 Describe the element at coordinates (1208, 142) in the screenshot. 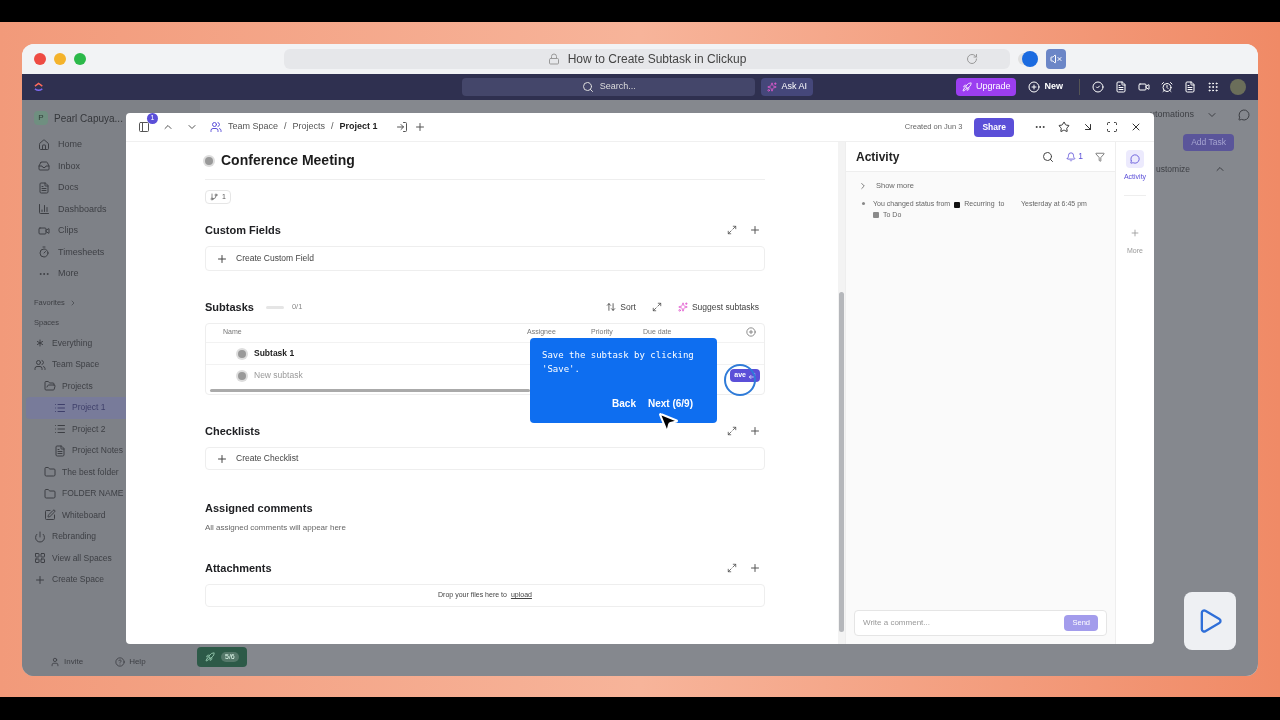

I see `add-task-button: Add Task` at that location.